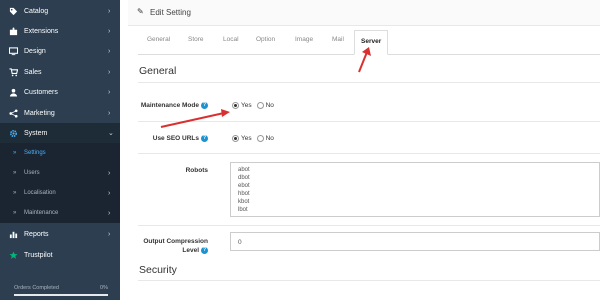 The height and width of the screenshot is (300, 600). What do you see at coordinates (13, 113) in the screenshot?
I see `share-icon` at bounding box center [13, 113].